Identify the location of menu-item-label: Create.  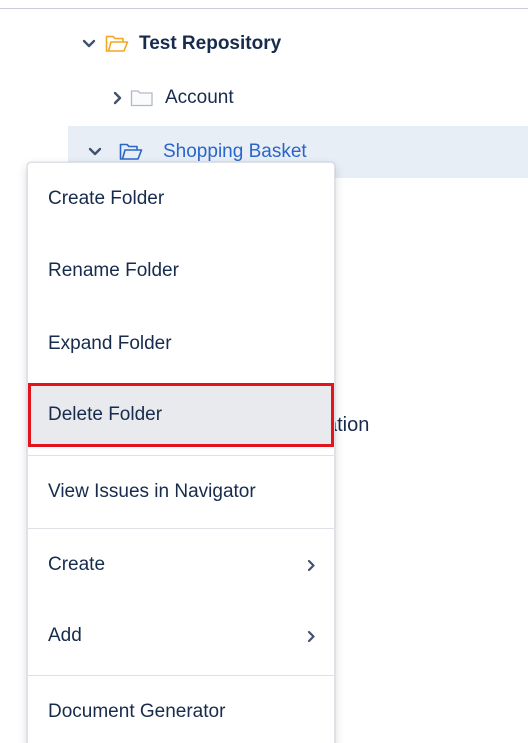
(77, 564).